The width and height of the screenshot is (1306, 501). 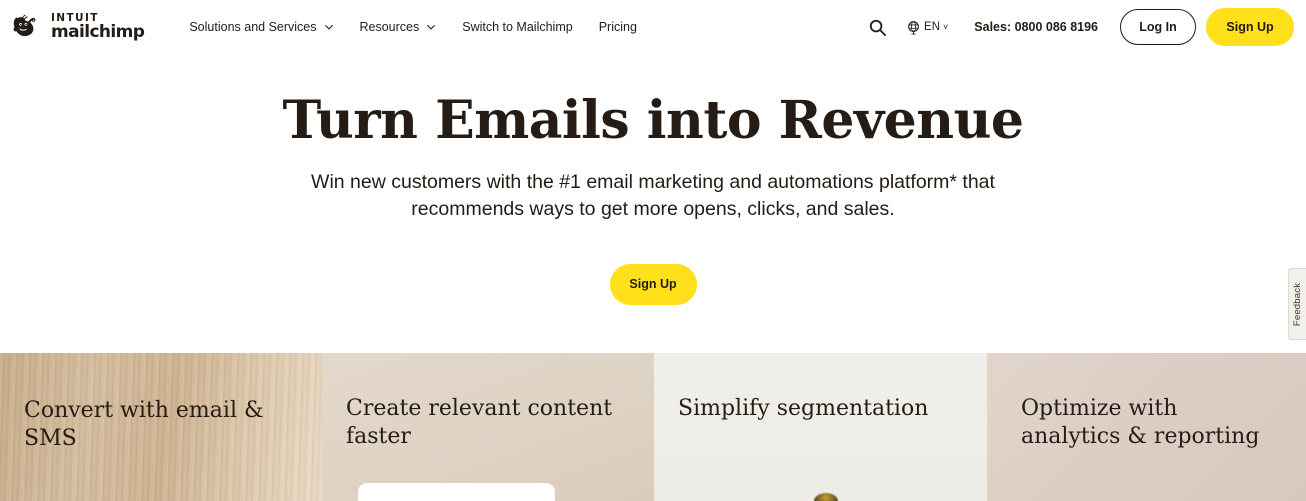 I want to click on nav-item-switch-to-mailchimp: Switch to Mailchimp, so click(x=517, y=27).